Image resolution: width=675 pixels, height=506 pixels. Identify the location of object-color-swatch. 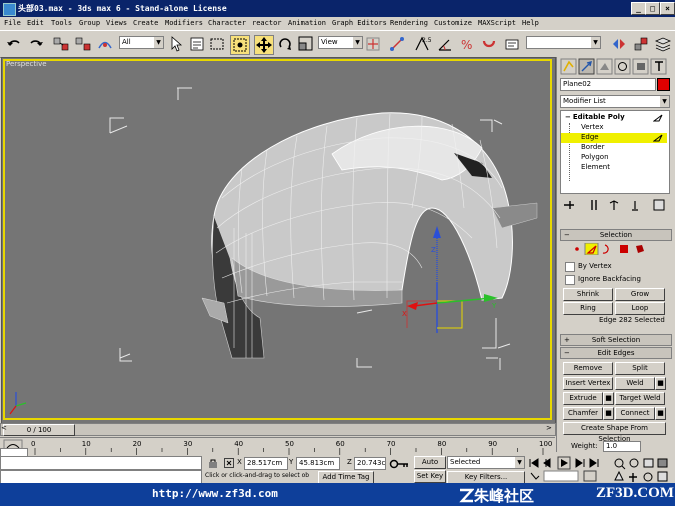
(663, 84).